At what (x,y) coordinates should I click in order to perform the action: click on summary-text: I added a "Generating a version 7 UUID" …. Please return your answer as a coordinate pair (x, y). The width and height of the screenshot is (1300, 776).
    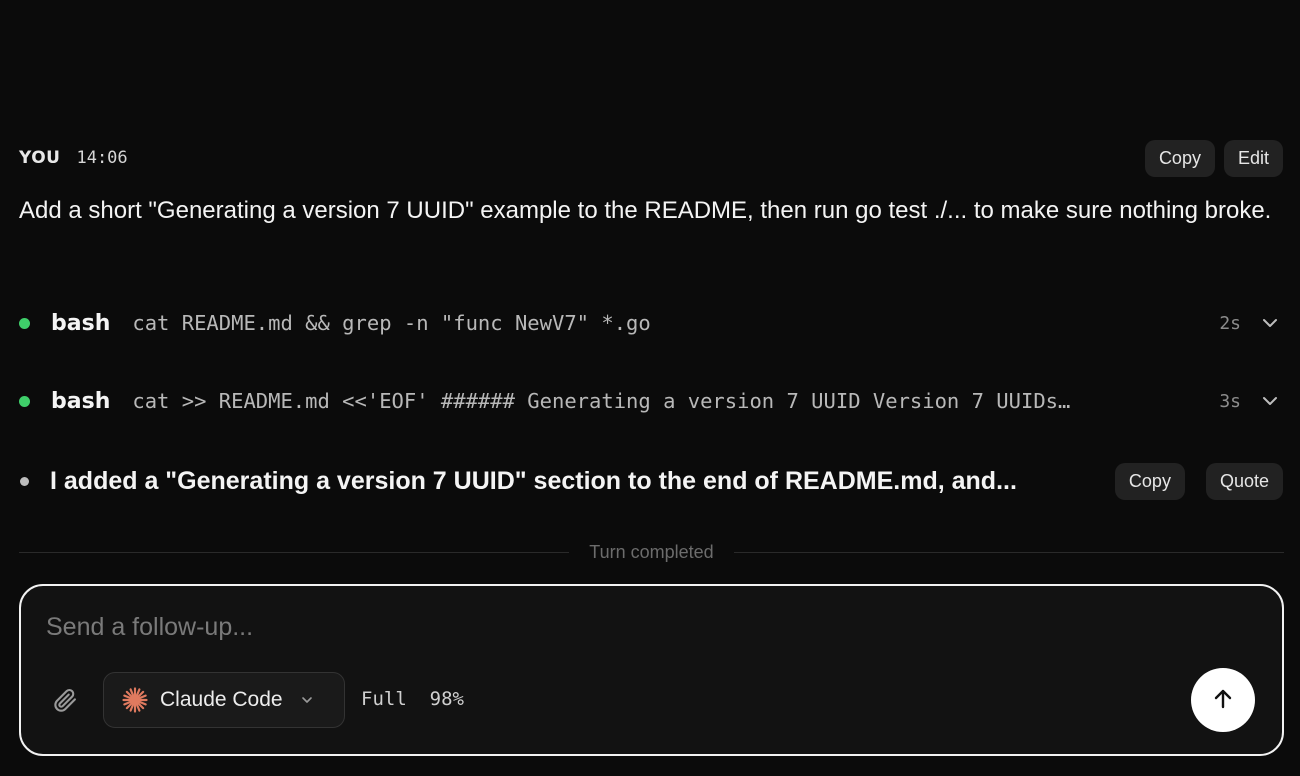
    Looking at the image, I should click on (533, 480).